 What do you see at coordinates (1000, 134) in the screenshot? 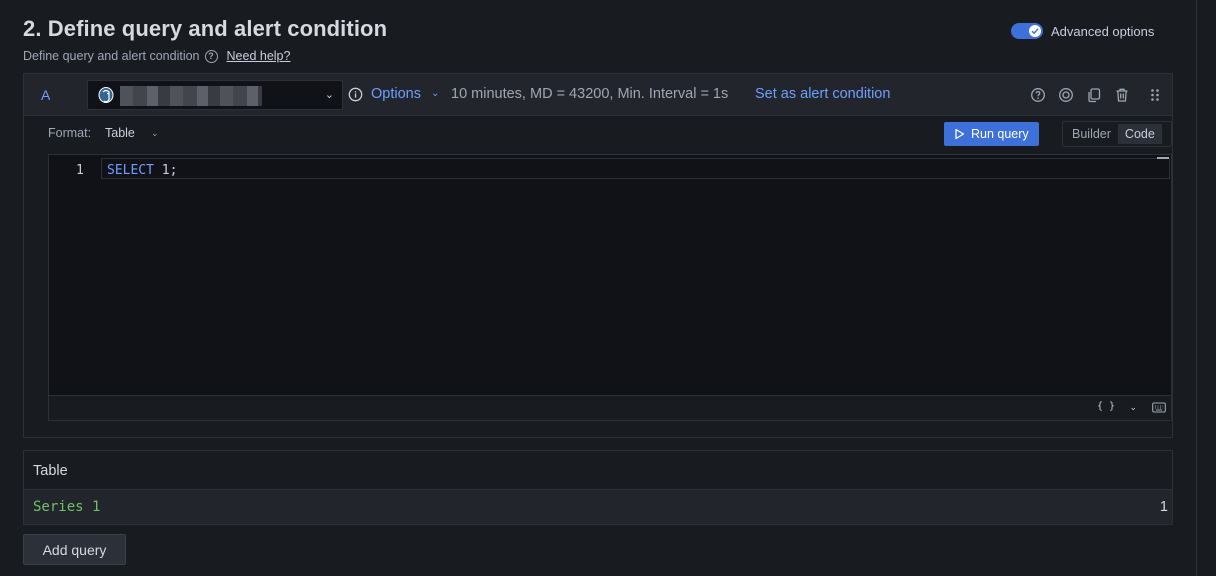
I see `run-query-label: Run query` at bounding box center [1000, 134].